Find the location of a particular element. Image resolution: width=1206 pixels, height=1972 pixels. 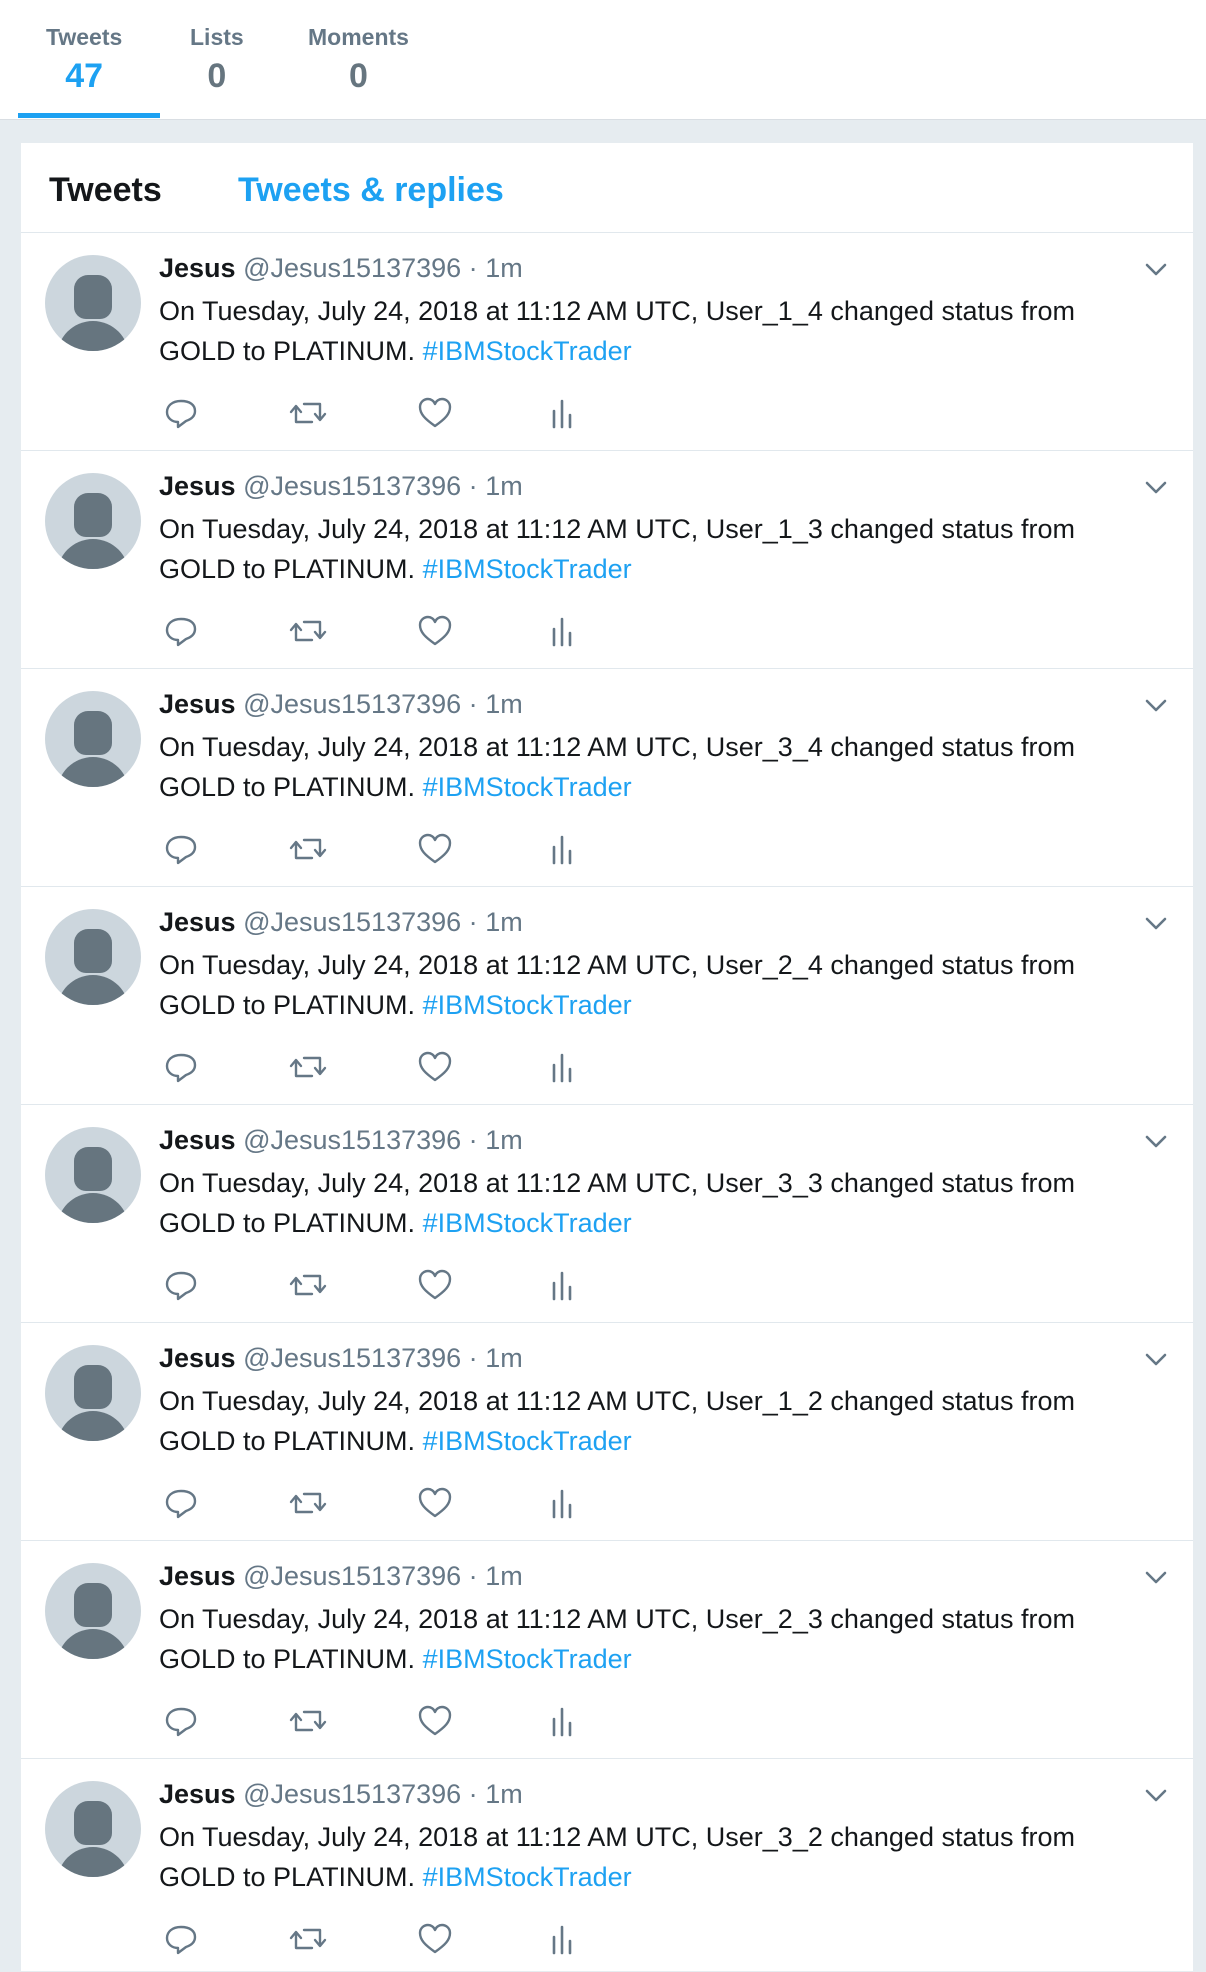

tab-tweets-and-replies: Tweets & replies is located at coordinates (371, 190).